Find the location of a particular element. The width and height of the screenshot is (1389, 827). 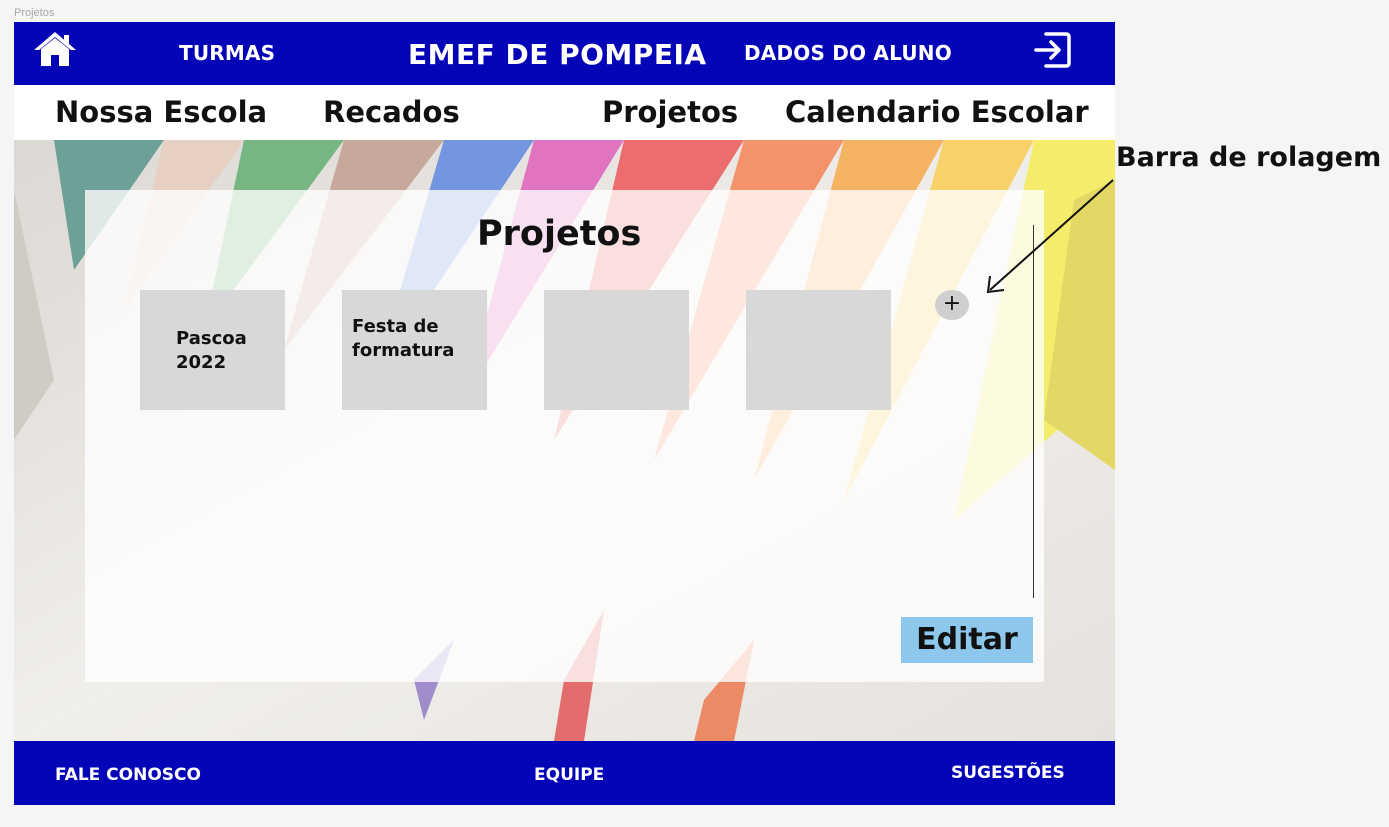

project-card-festa-formatura: Festa de formatura is located at coordinates (414, 350).